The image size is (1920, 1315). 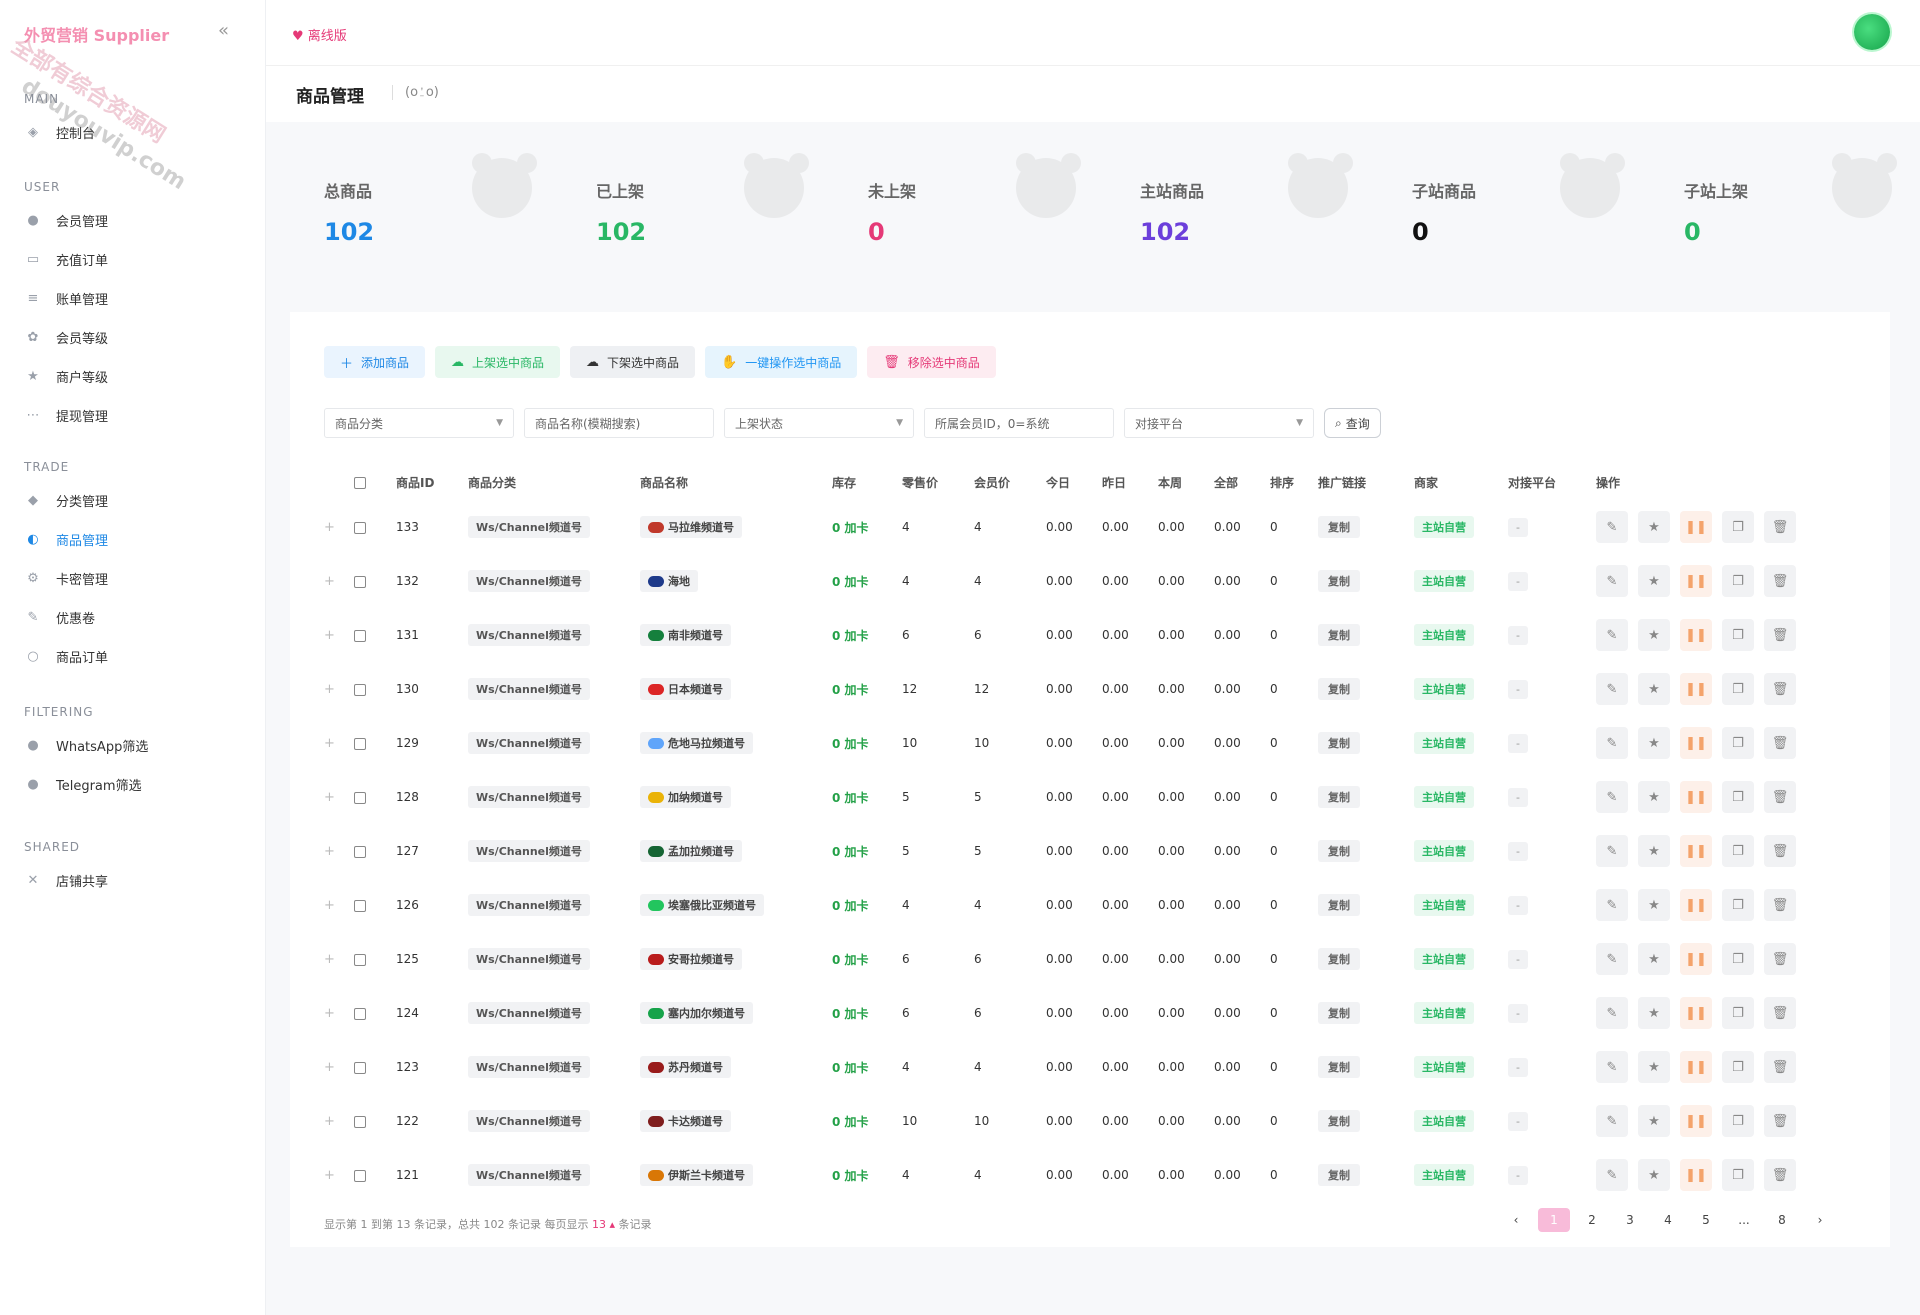 I want to click on goods-name-tag: 危地马拉频道号, so click(x=696, y=743).